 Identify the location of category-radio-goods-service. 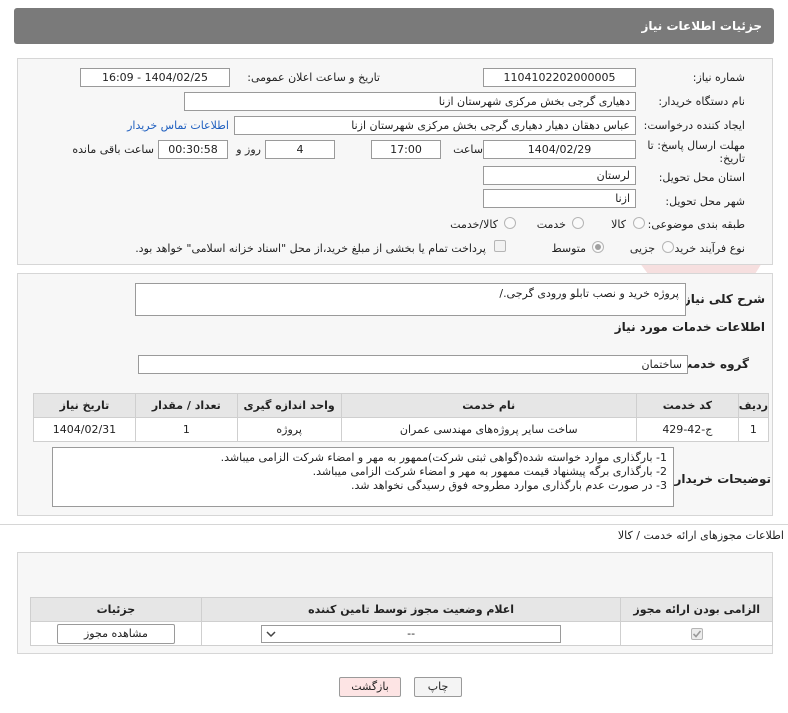
(510, 223).